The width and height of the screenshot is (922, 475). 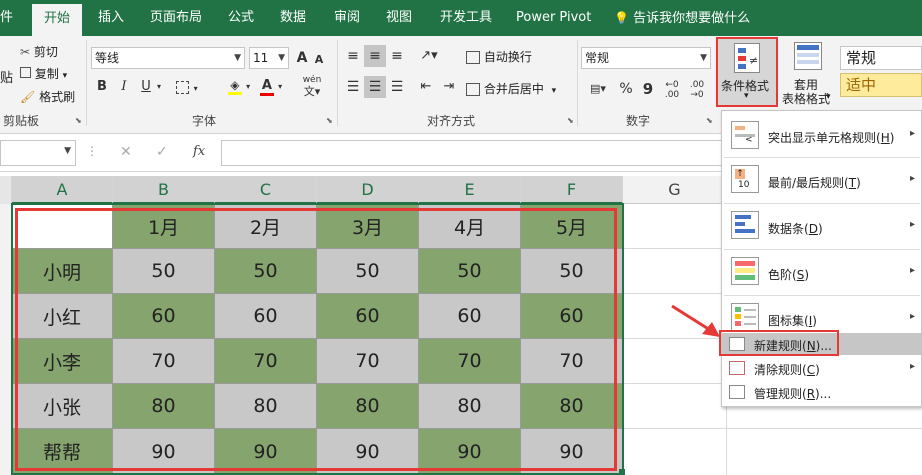 I want to click on font-size-select: 11 ▼, so click(x=269, y=58).